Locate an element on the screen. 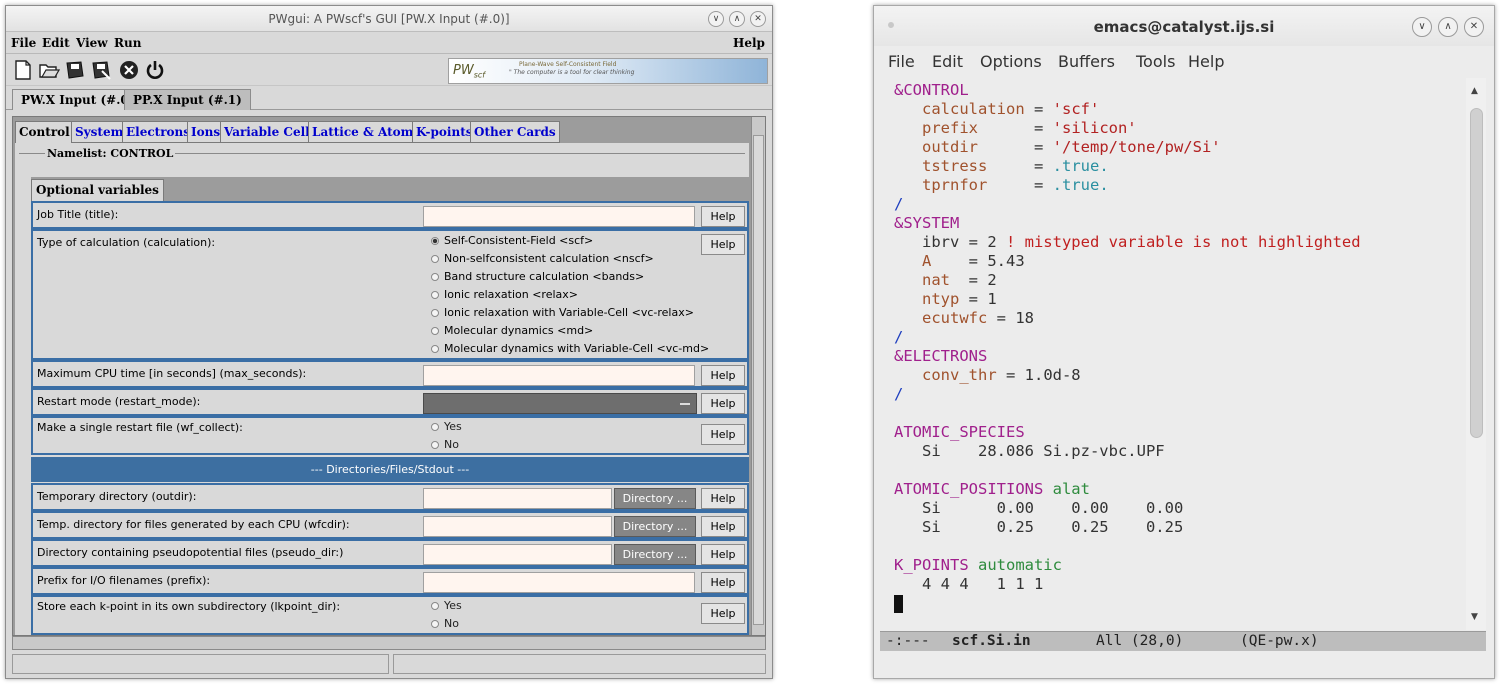 The height and width of the screenshot is (688, 1500). tab-pp-input: PP.X Input (#.1) is located at coordinates (187, 99).